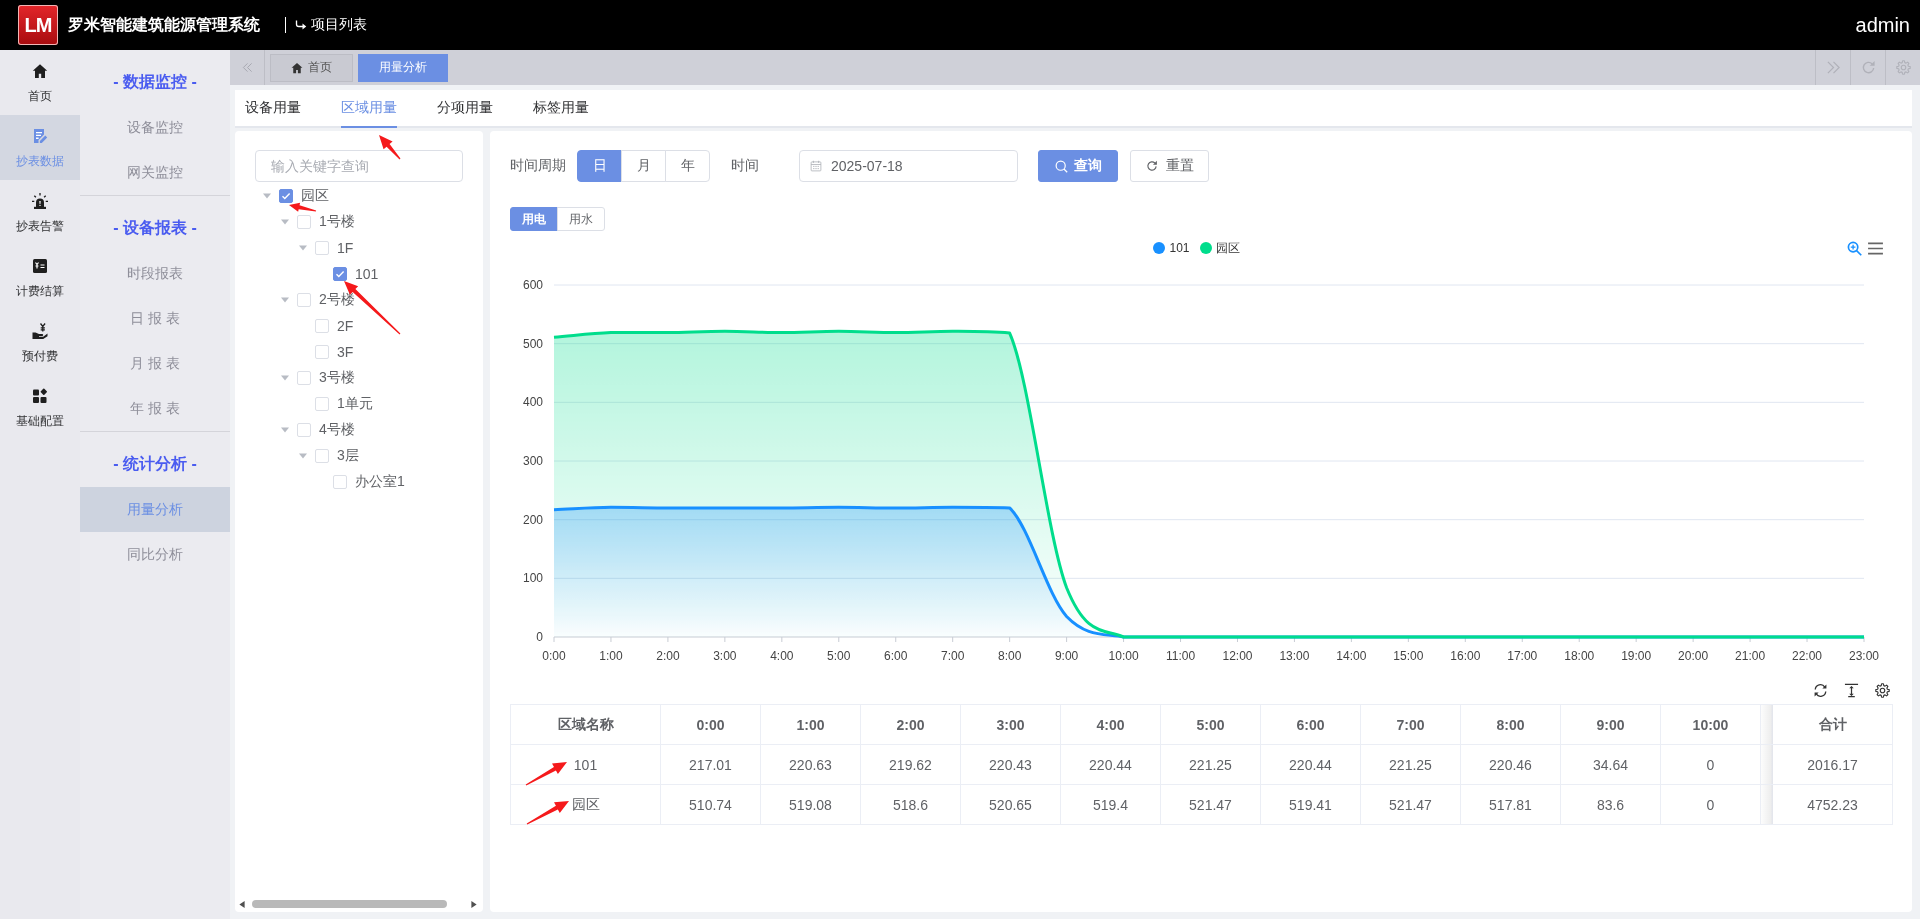 The image size is (1920, 919). What do you see at coordinates (1011, 725) in the screenshot?
I see `column-header: 3:00` at bounding box center [1011, 725].